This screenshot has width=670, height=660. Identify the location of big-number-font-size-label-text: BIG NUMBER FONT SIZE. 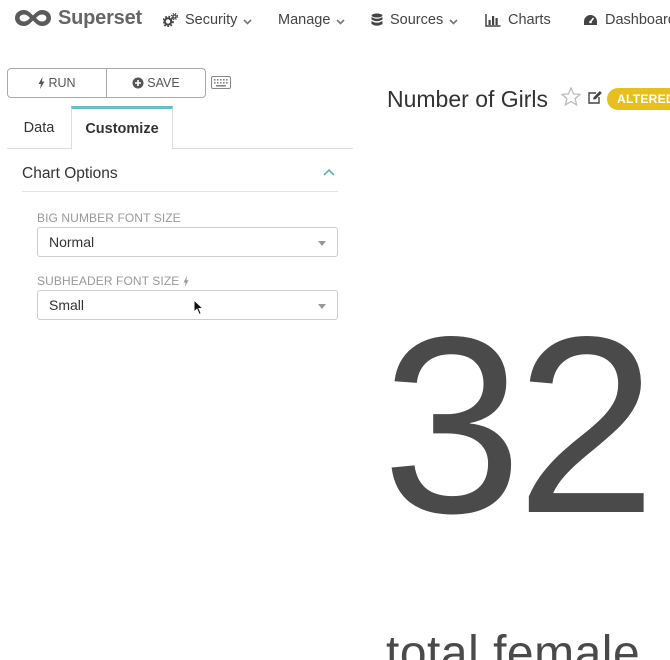
(109, 218).